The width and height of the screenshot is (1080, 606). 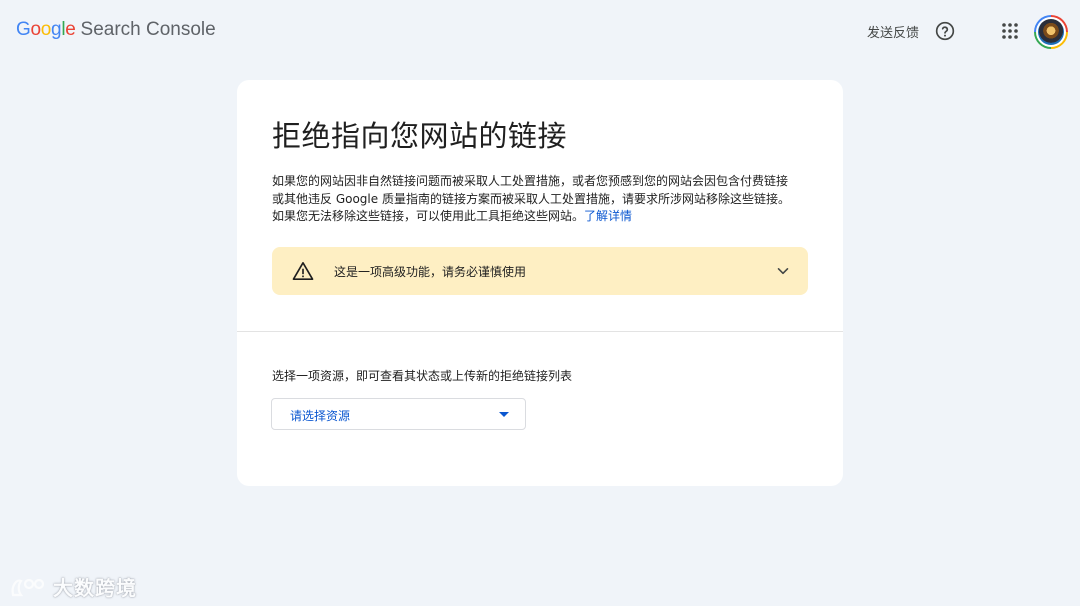 What do you see at coordinates (303, 271) in the screenshot?
I see `warning-triangle-icon` at bounding box center [303, 271].